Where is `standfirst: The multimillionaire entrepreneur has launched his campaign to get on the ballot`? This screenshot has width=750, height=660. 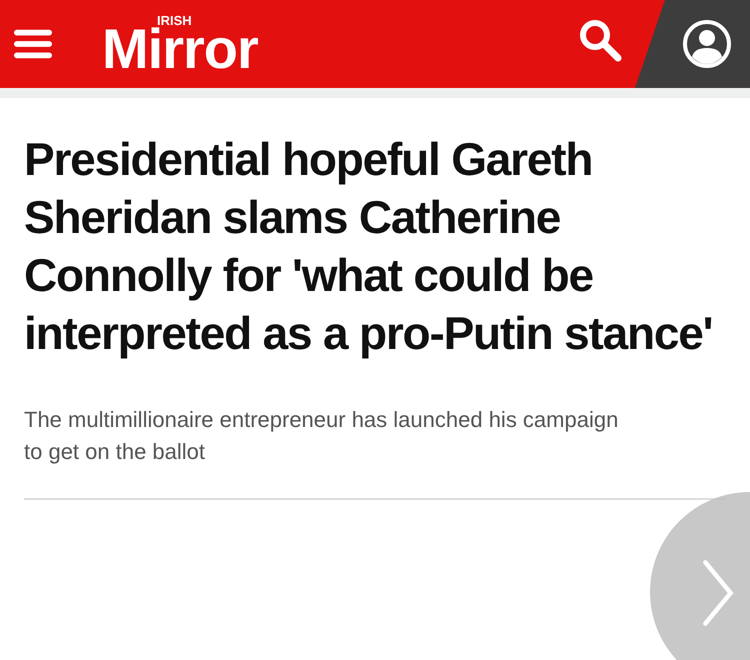
standfirst: The multimillionaire entrepreneur has launched his campaign to get on the ballot is located at coordinates (322, 436).